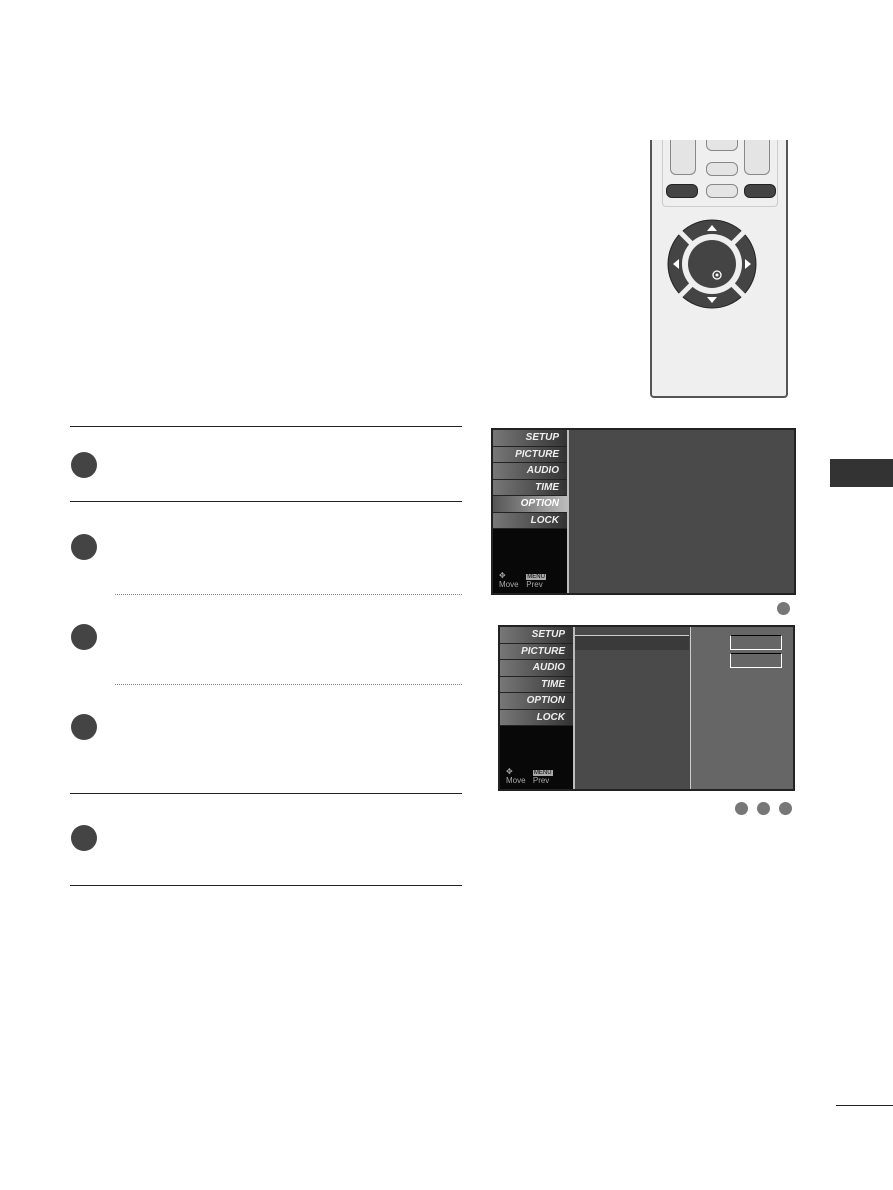 The height and width of the screenshot is (1190, 893). What do you see at coordinates (864, 1105) in the screenshot?
I see `page-number-rule` at bounding box center [864, 1105].